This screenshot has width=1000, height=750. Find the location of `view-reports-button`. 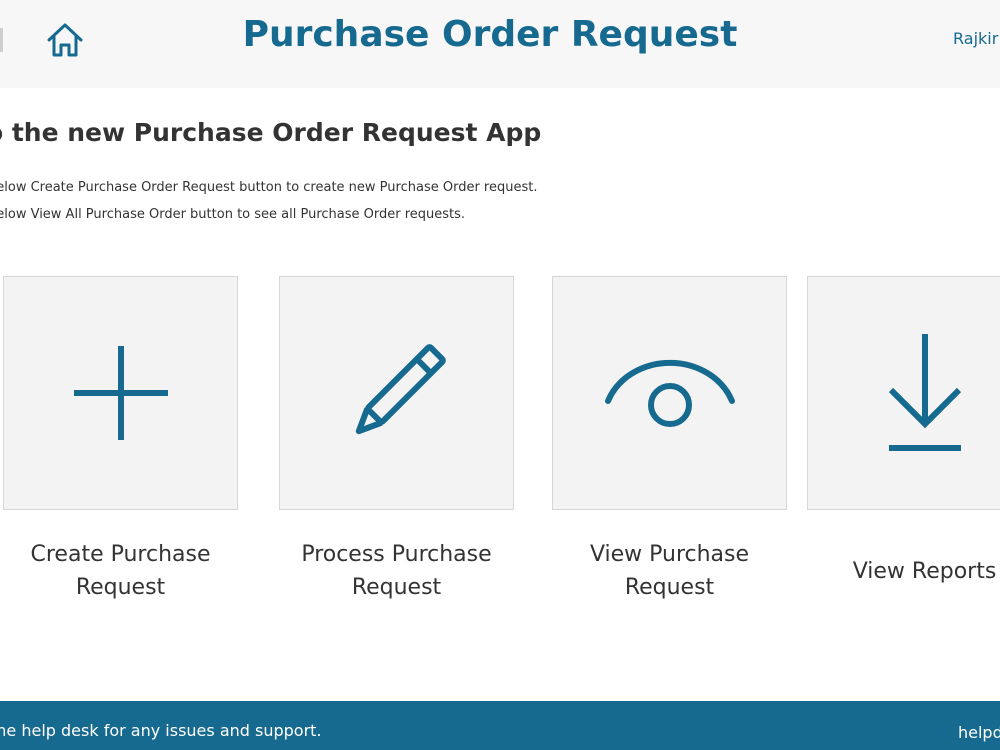

view-reports-button is located at coordinates (903, 393).